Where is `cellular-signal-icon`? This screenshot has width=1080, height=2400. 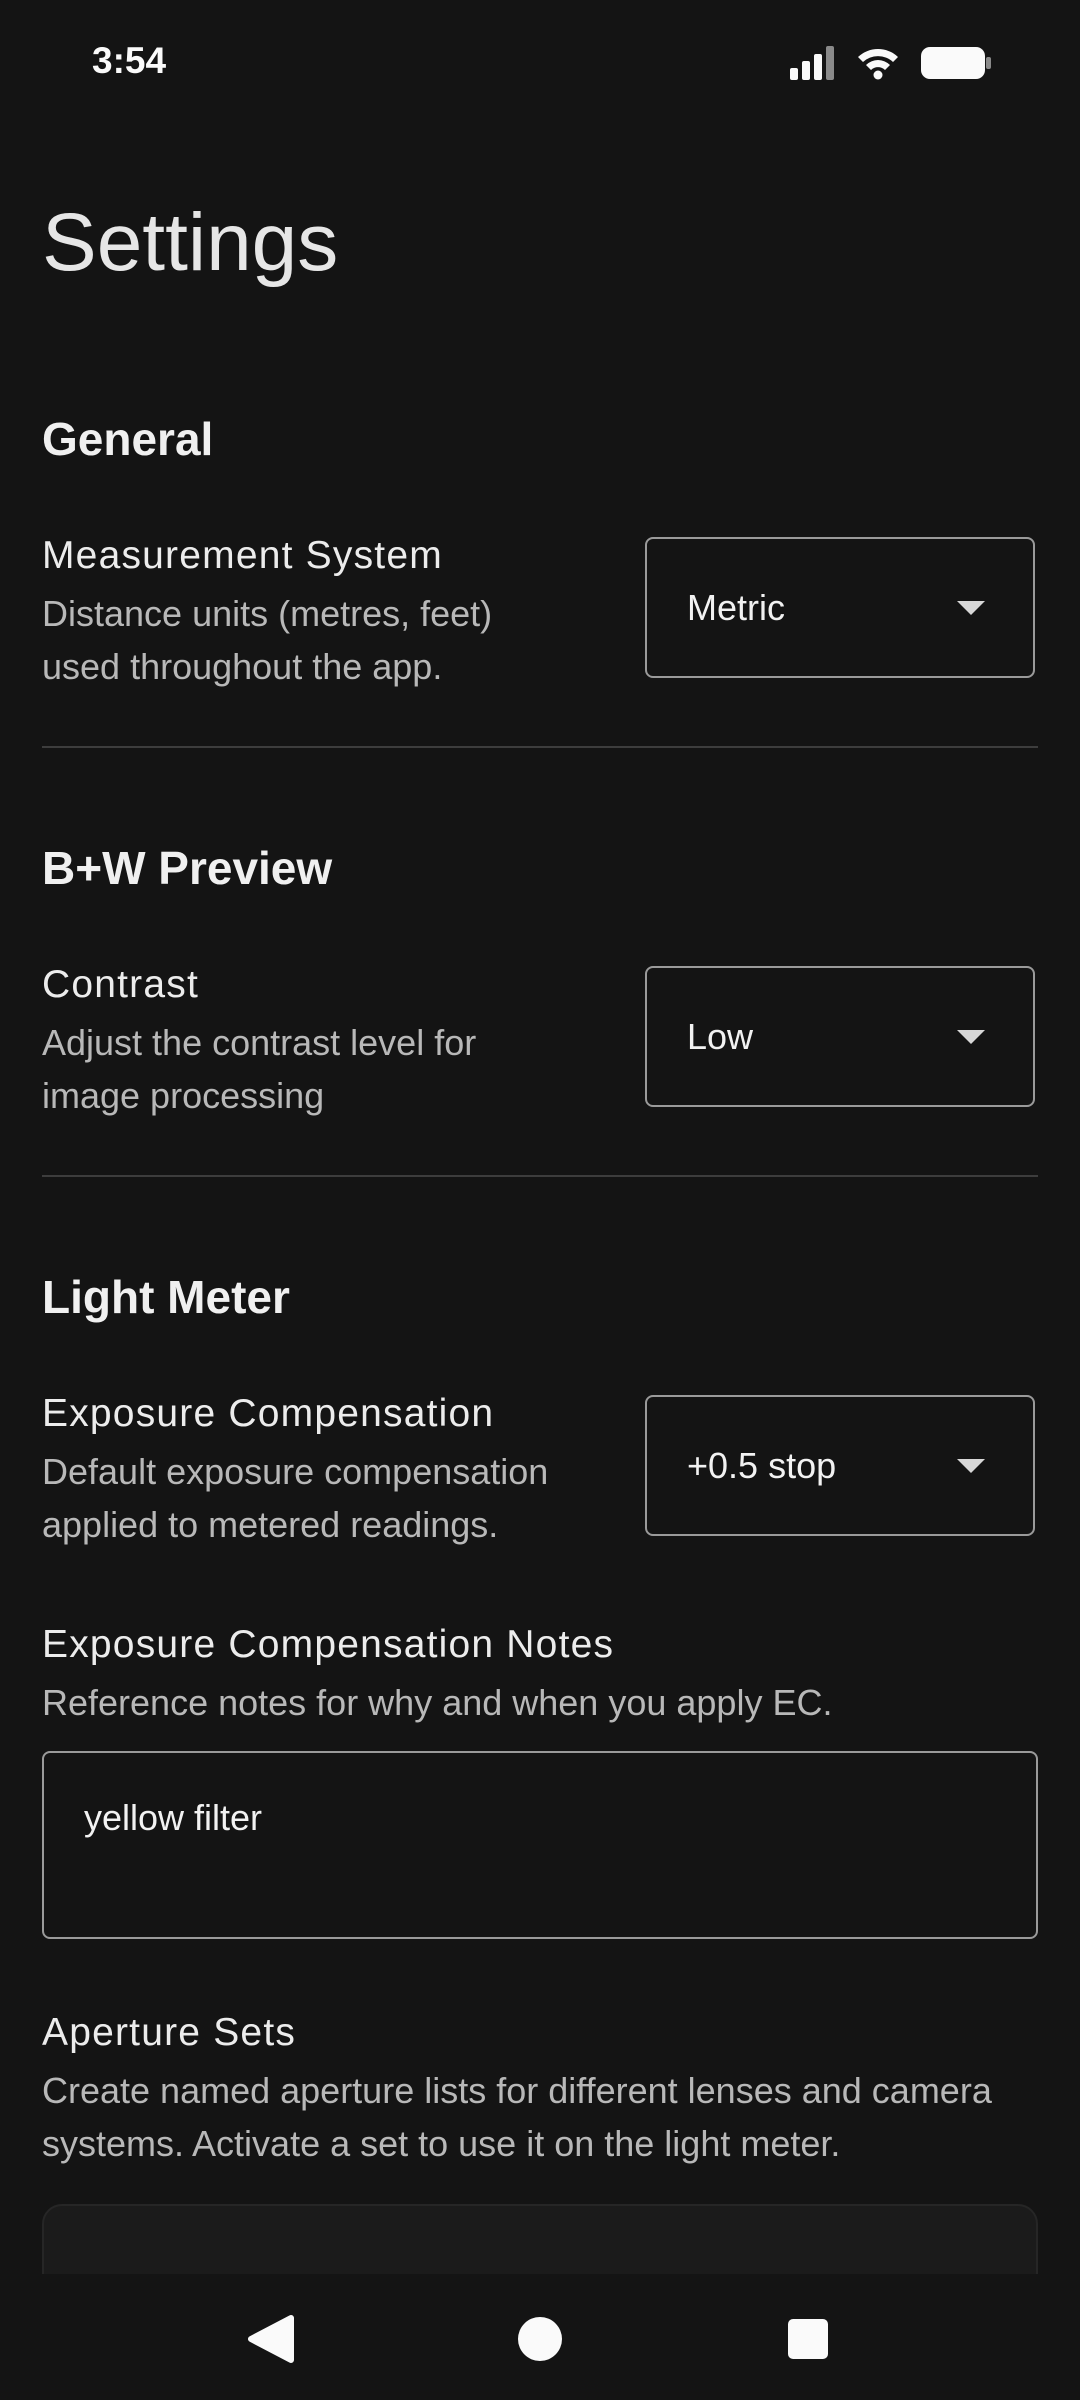
cellular-signal-icon is located at coordinates (813, 65).